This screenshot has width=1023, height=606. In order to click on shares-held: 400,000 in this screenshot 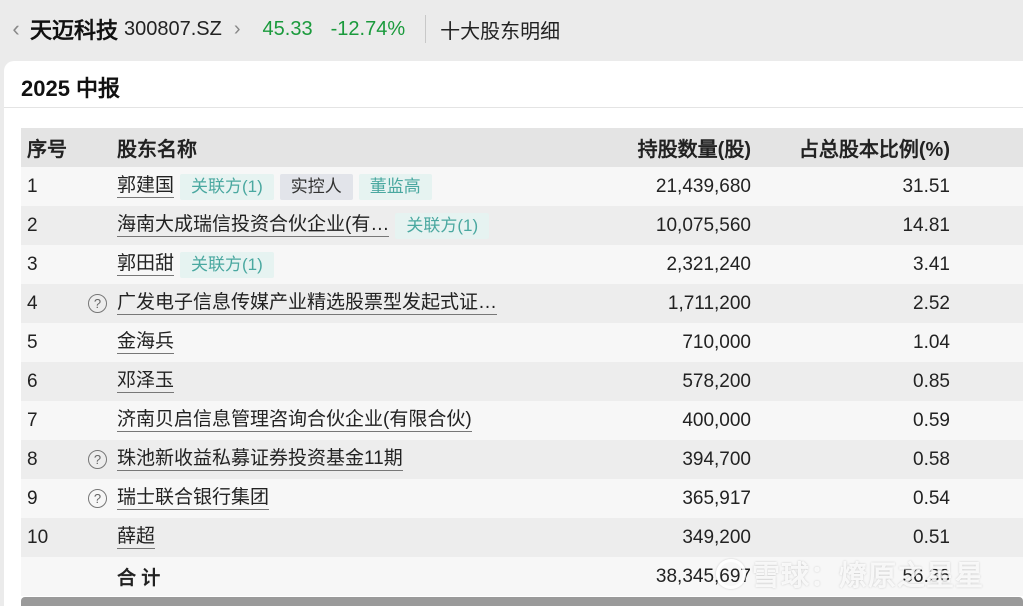, I will do `click(716, 420)`.